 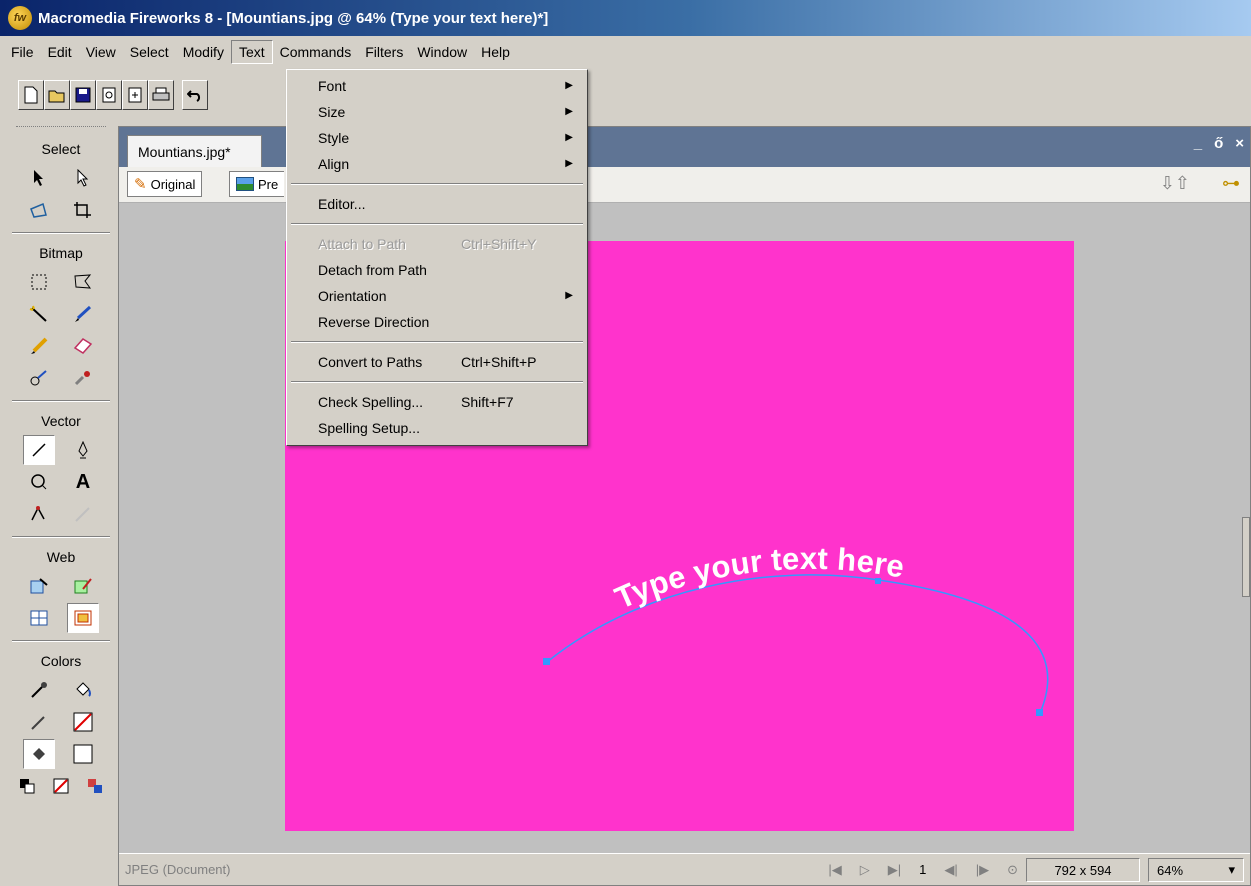 I want to click on no-color-icon, so click(x=61, y=786).